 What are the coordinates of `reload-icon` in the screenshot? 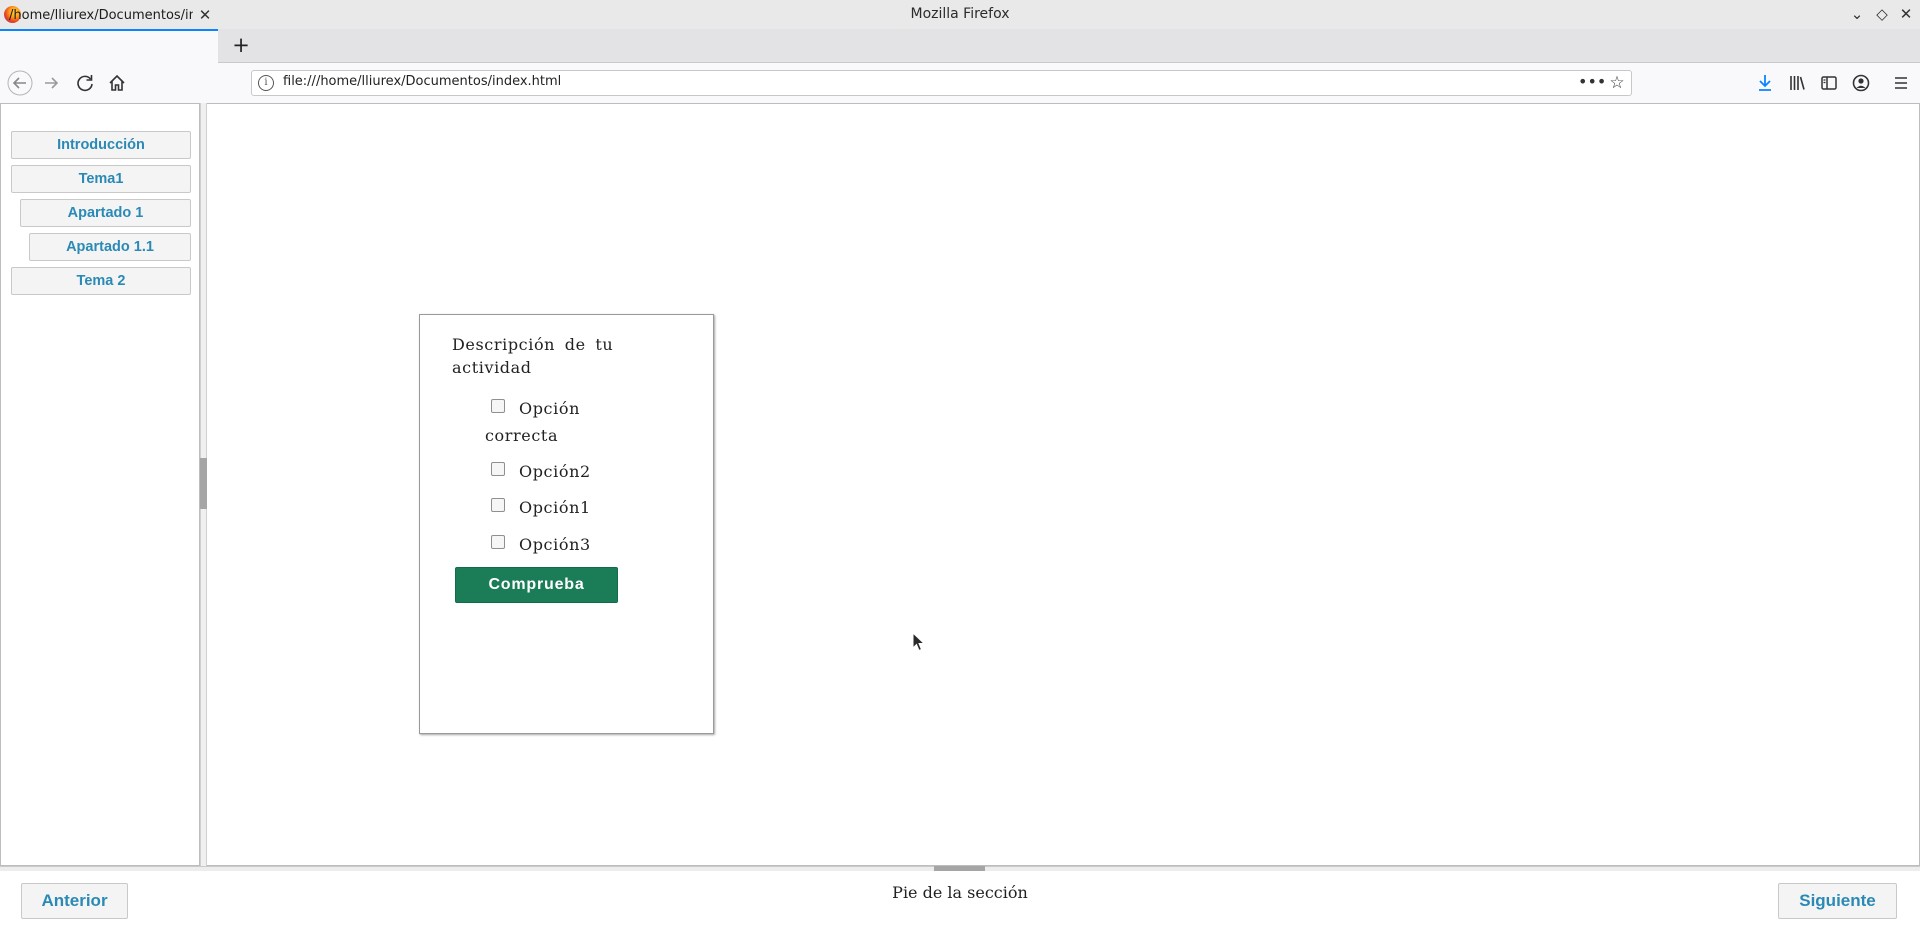 It's located at (85, 83).